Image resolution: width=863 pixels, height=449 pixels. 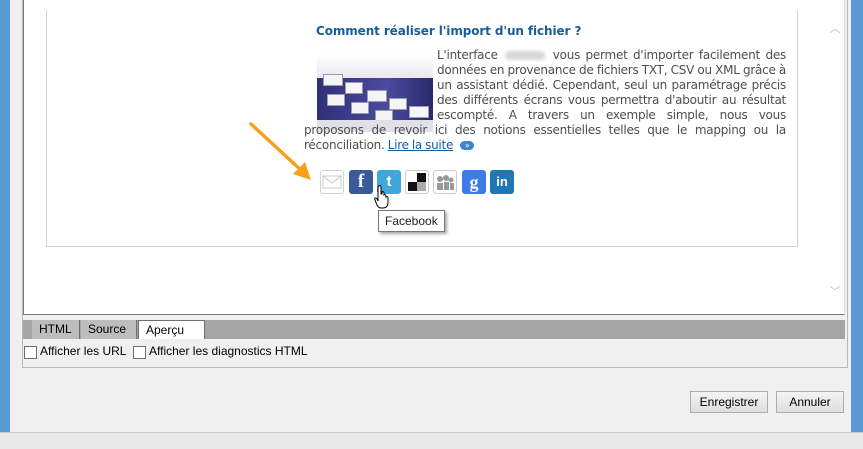 I want to click on linkedin-icon: in, so click(x=502, y=182).